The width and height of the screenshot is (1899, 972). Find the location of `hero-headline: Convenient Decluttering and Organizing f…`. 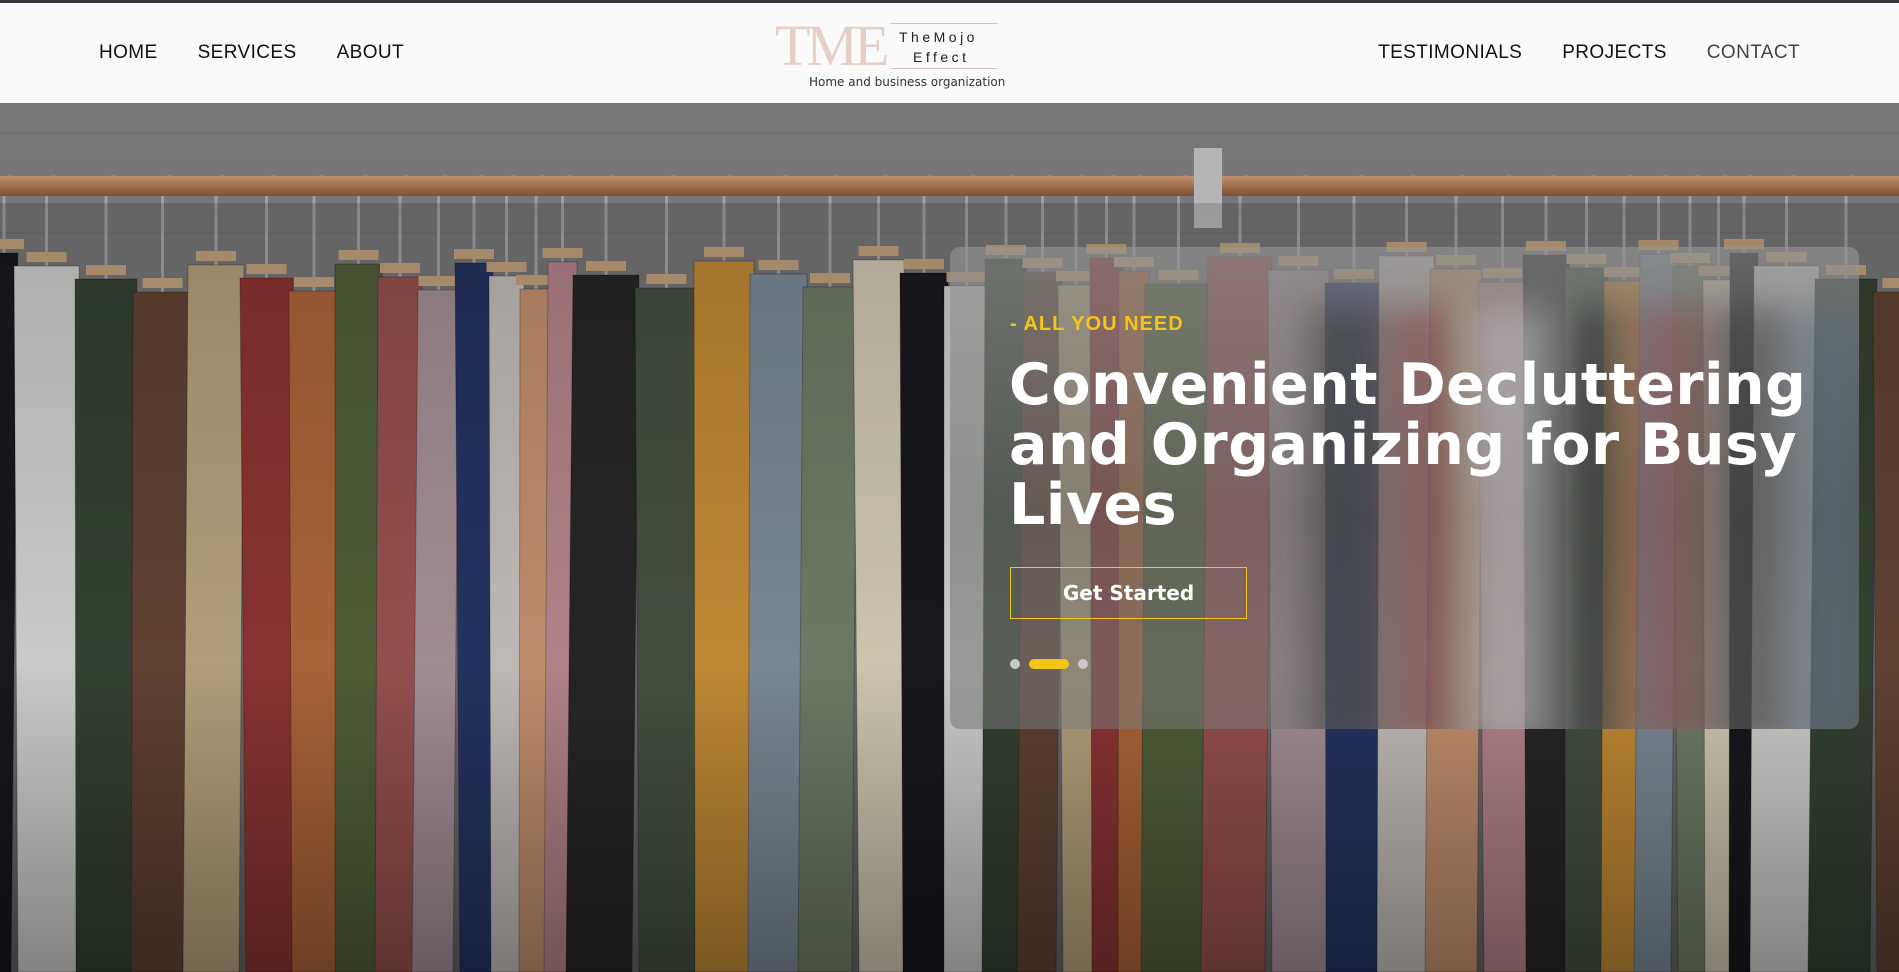

hero-headline: Convenient Decluttering and Organizing f… is located at coordinates (1408, 445).